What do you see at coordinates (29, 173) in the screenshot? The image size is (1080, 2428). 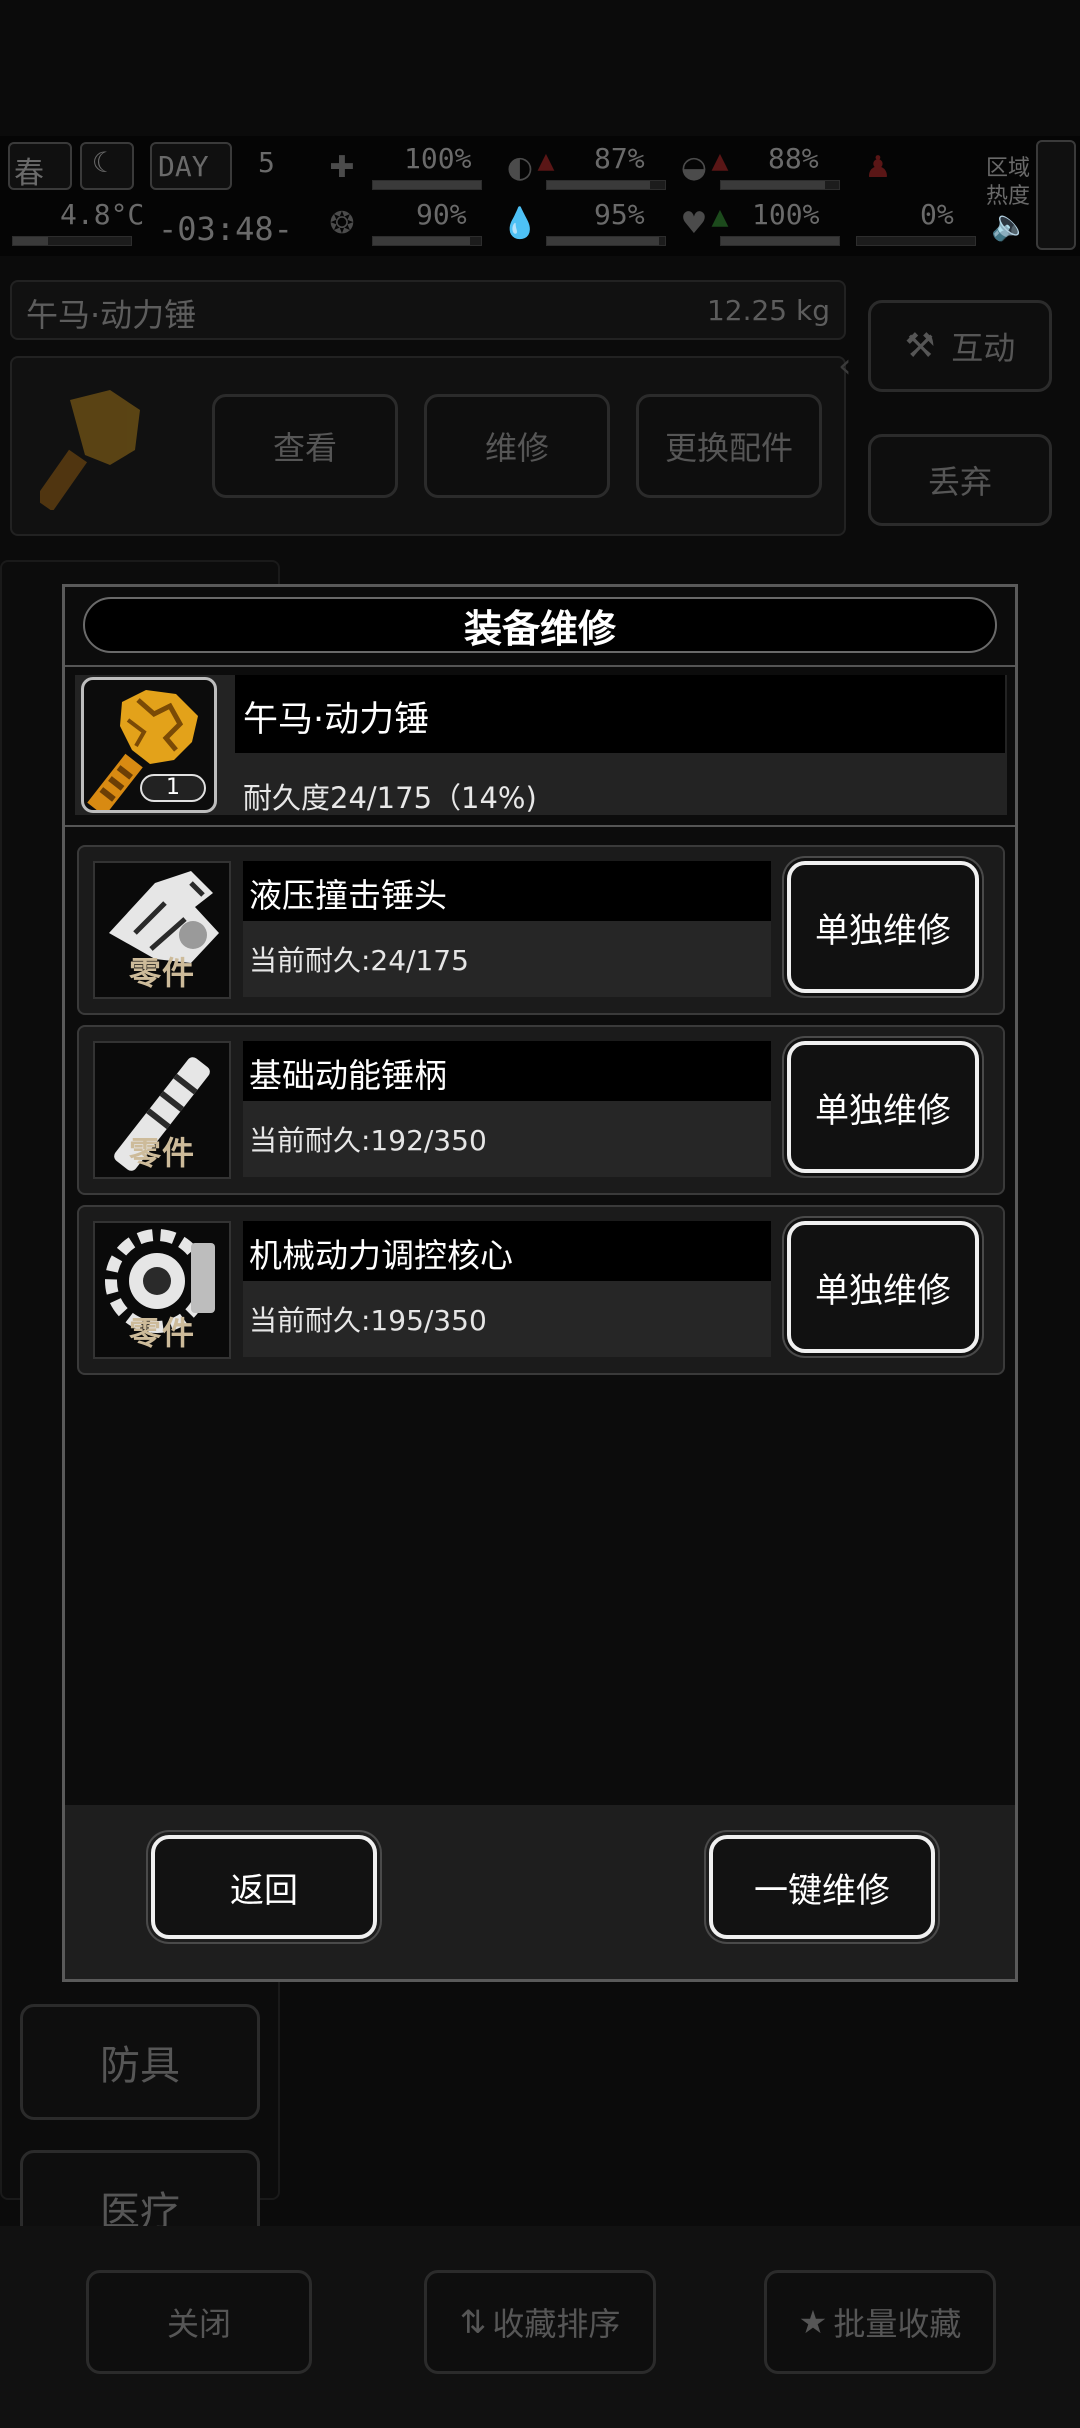 I see `season-label: 春` at bounding box center [29, 173].